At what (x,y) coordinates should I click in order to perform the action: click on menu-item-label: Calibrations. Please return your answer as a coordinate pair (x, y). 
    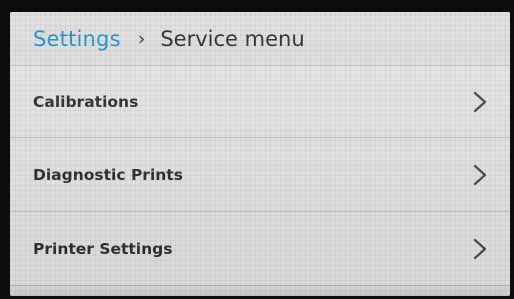
    Looking at the image, I should click on (86, 101).